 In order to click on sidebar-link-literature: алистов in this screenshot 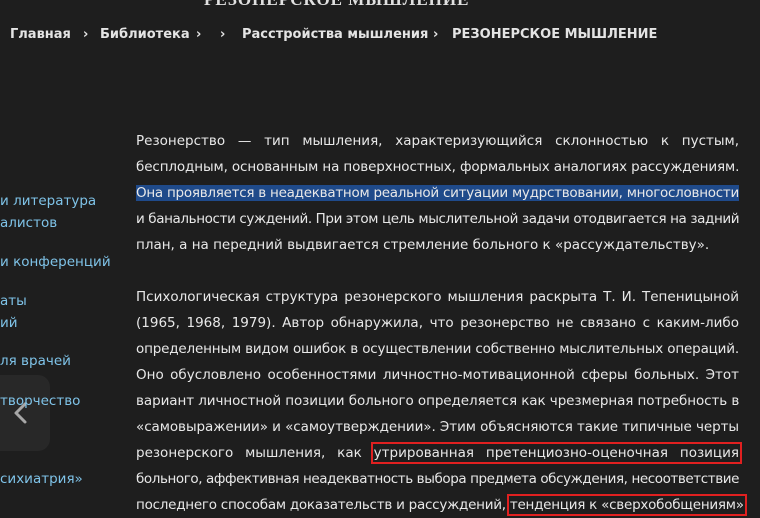, I will do `click(28, 223)`.